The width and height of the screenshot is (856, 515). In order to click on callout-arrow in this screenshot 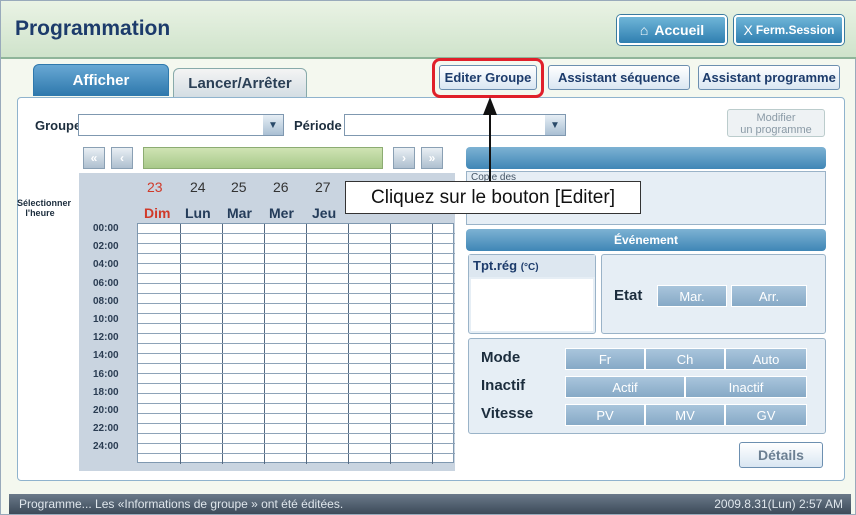, I will do `click(490, 139)`.